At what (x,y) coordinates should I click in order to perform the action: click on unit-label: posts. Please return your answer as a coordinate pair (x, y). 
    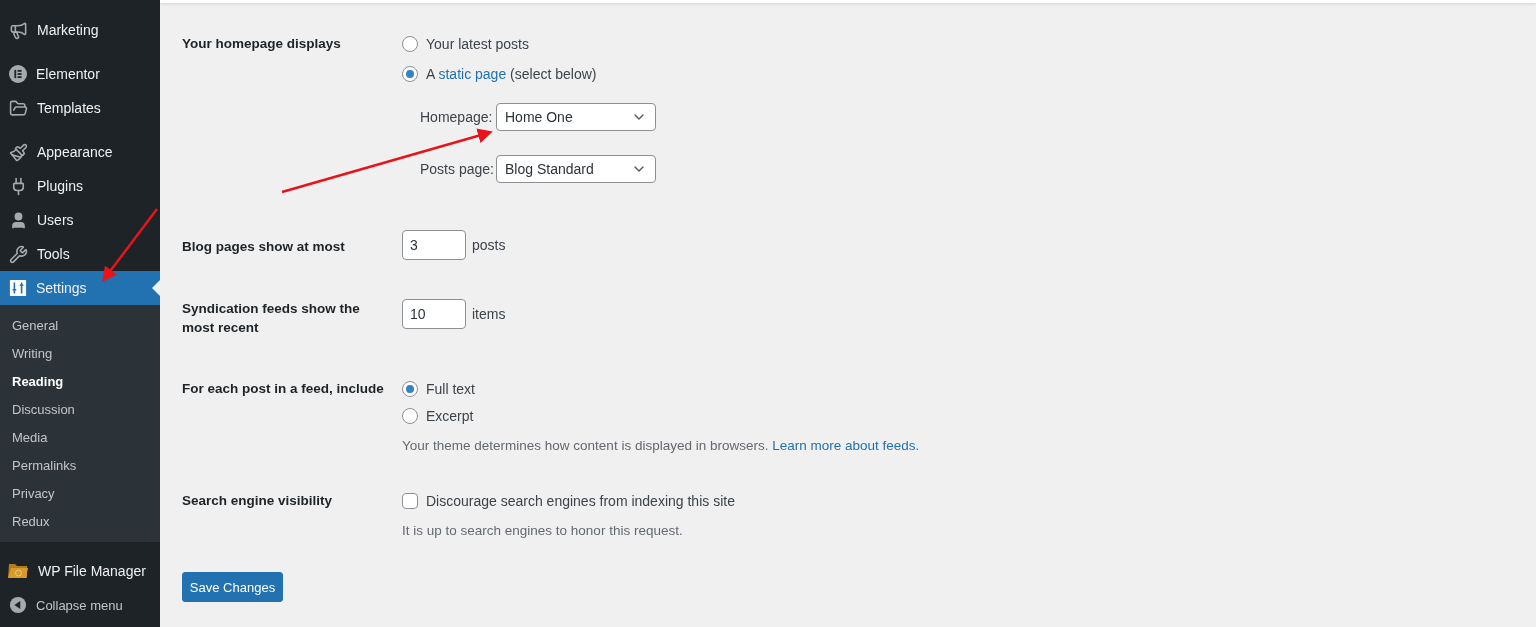
    Looking at the image, I should click on (489, 245).